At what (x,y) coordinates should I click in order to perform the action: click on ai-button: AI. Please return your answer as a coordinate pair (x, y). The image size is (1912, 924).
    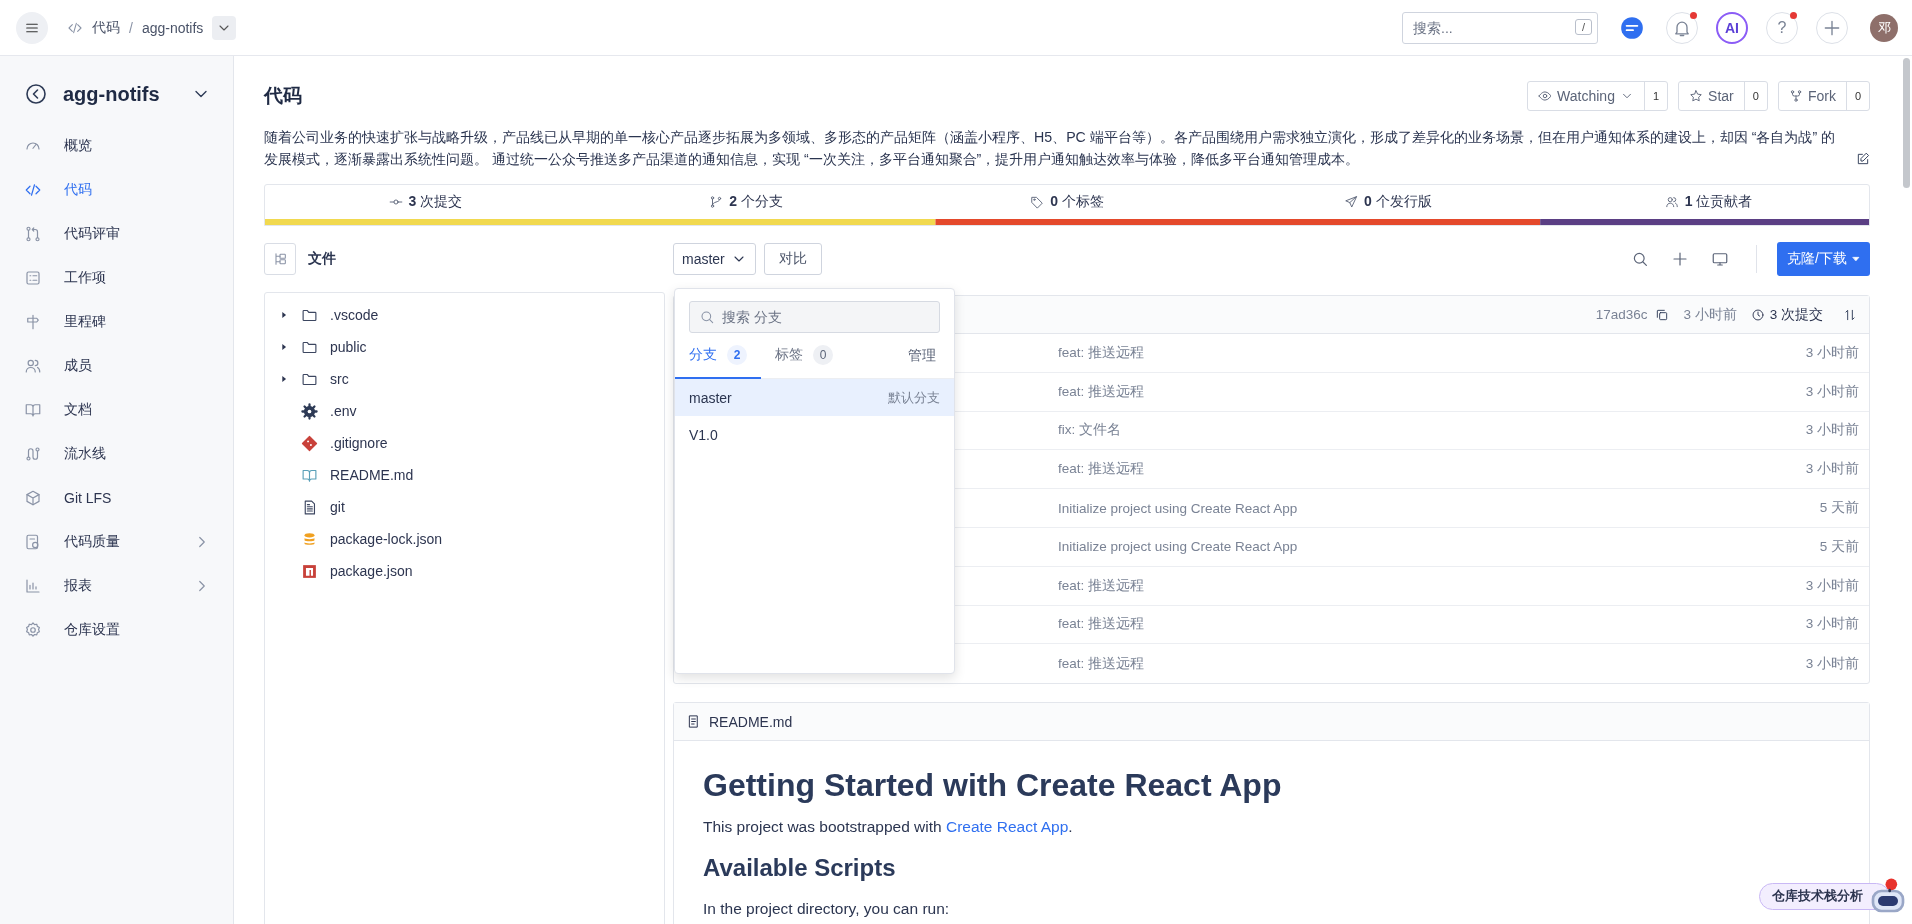
    Looking at the image, I should click on (1732, 27).